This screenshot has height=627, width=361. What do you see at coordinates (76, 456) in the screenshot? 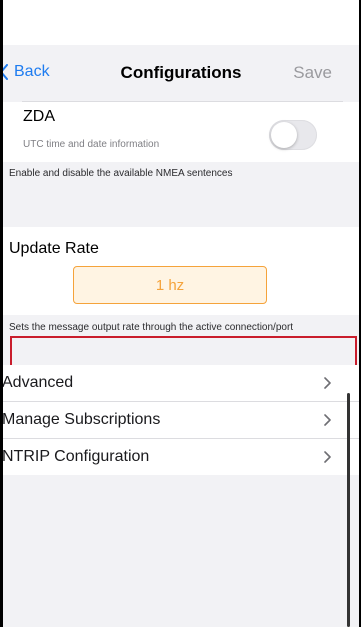
I see `menu-item-label: NTRIP Configuration` at bounding box center [76, 456].